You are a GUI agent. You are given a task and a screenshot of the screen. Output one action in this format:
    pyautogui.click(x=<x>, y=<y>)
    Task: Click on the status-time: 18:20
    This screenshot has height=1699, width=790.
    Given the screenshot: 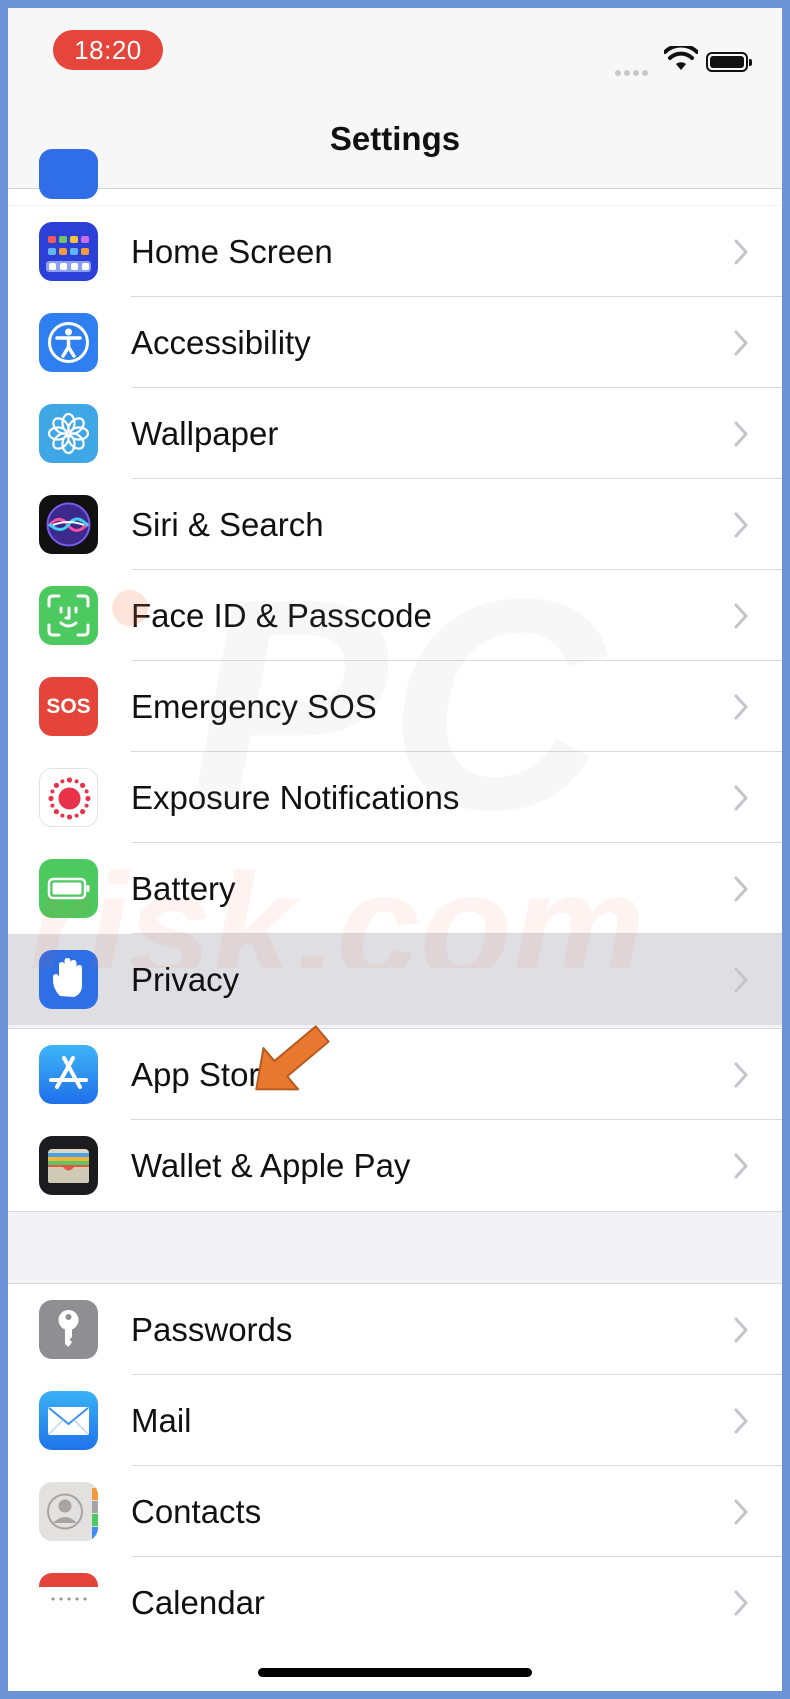 What is the action you would take?
    pyautogui.click(x=108, y=50)
    